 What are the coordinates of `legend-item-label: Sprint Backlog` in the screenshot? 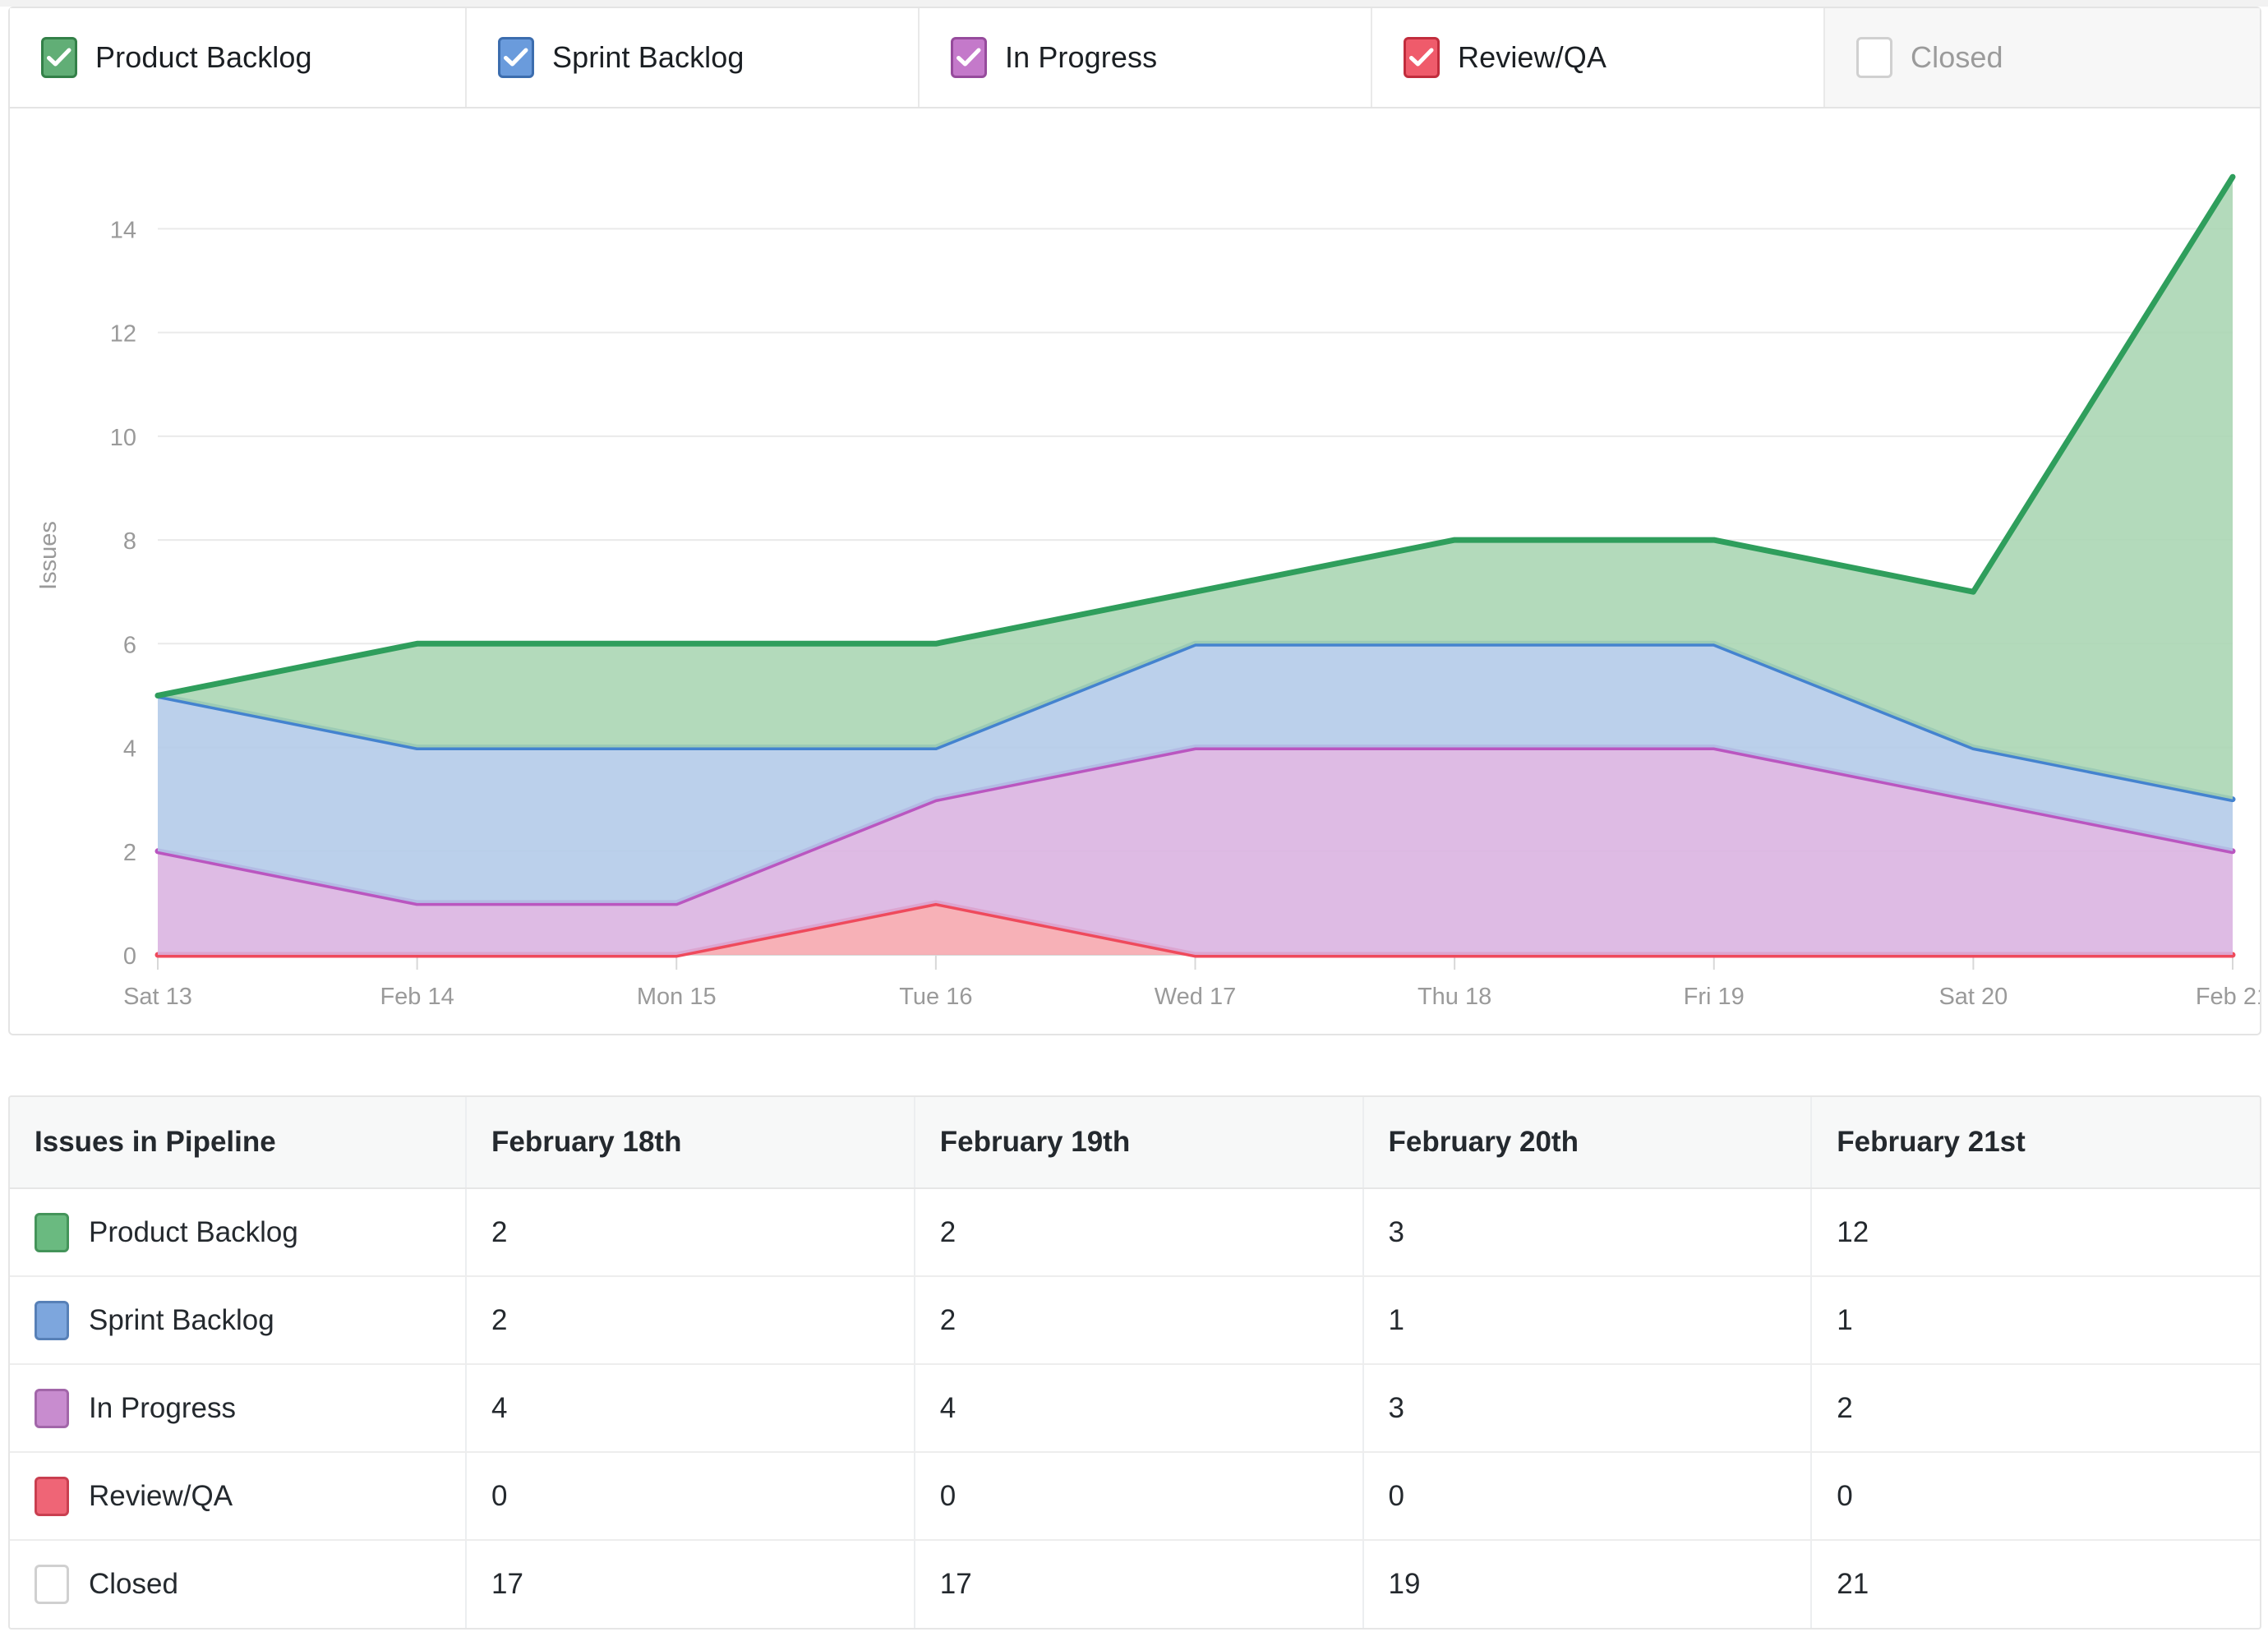 It's located at (648, 57).